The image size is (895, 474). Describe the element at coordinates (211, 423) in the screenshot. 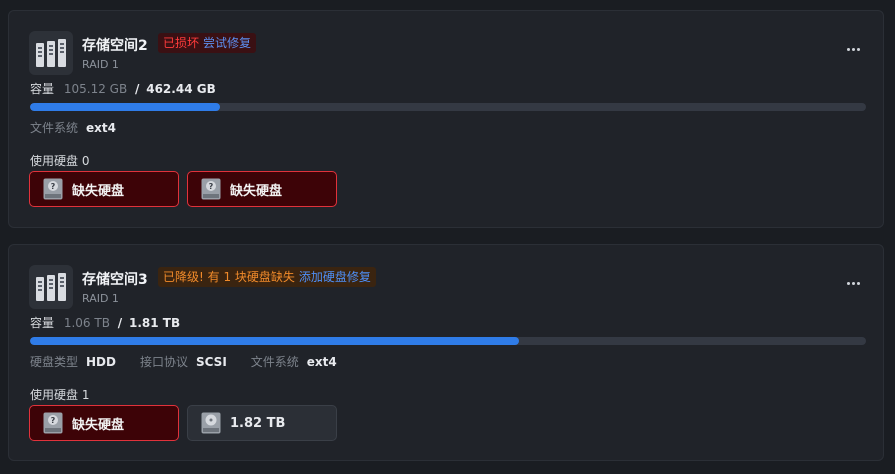

I see `hdd-icon` at that location.